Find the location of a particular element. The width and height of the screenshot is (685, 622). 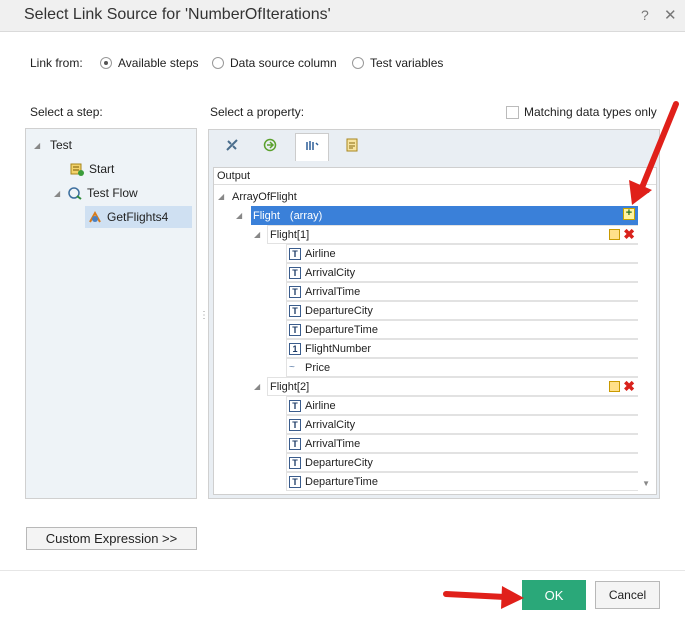

tree-item-start: Start is located at coordinates (92, 169).